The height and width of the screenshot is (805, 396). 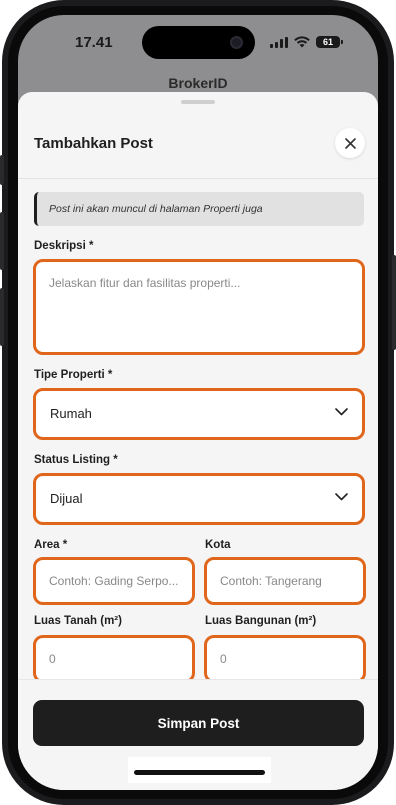 I want to click on home-indicator-area, so click(x=199, y=770).